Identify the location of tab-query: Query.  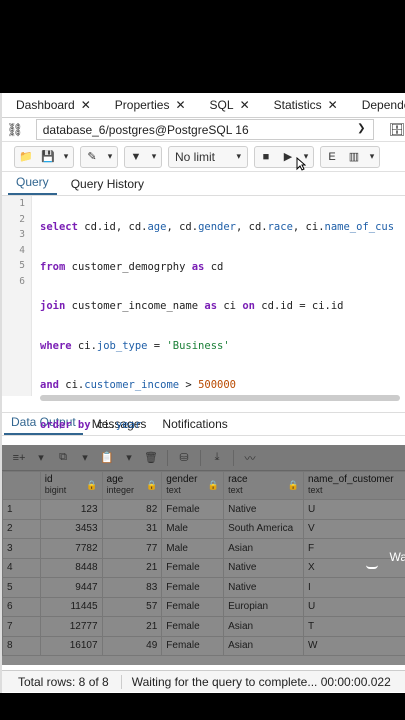
(32, 185).